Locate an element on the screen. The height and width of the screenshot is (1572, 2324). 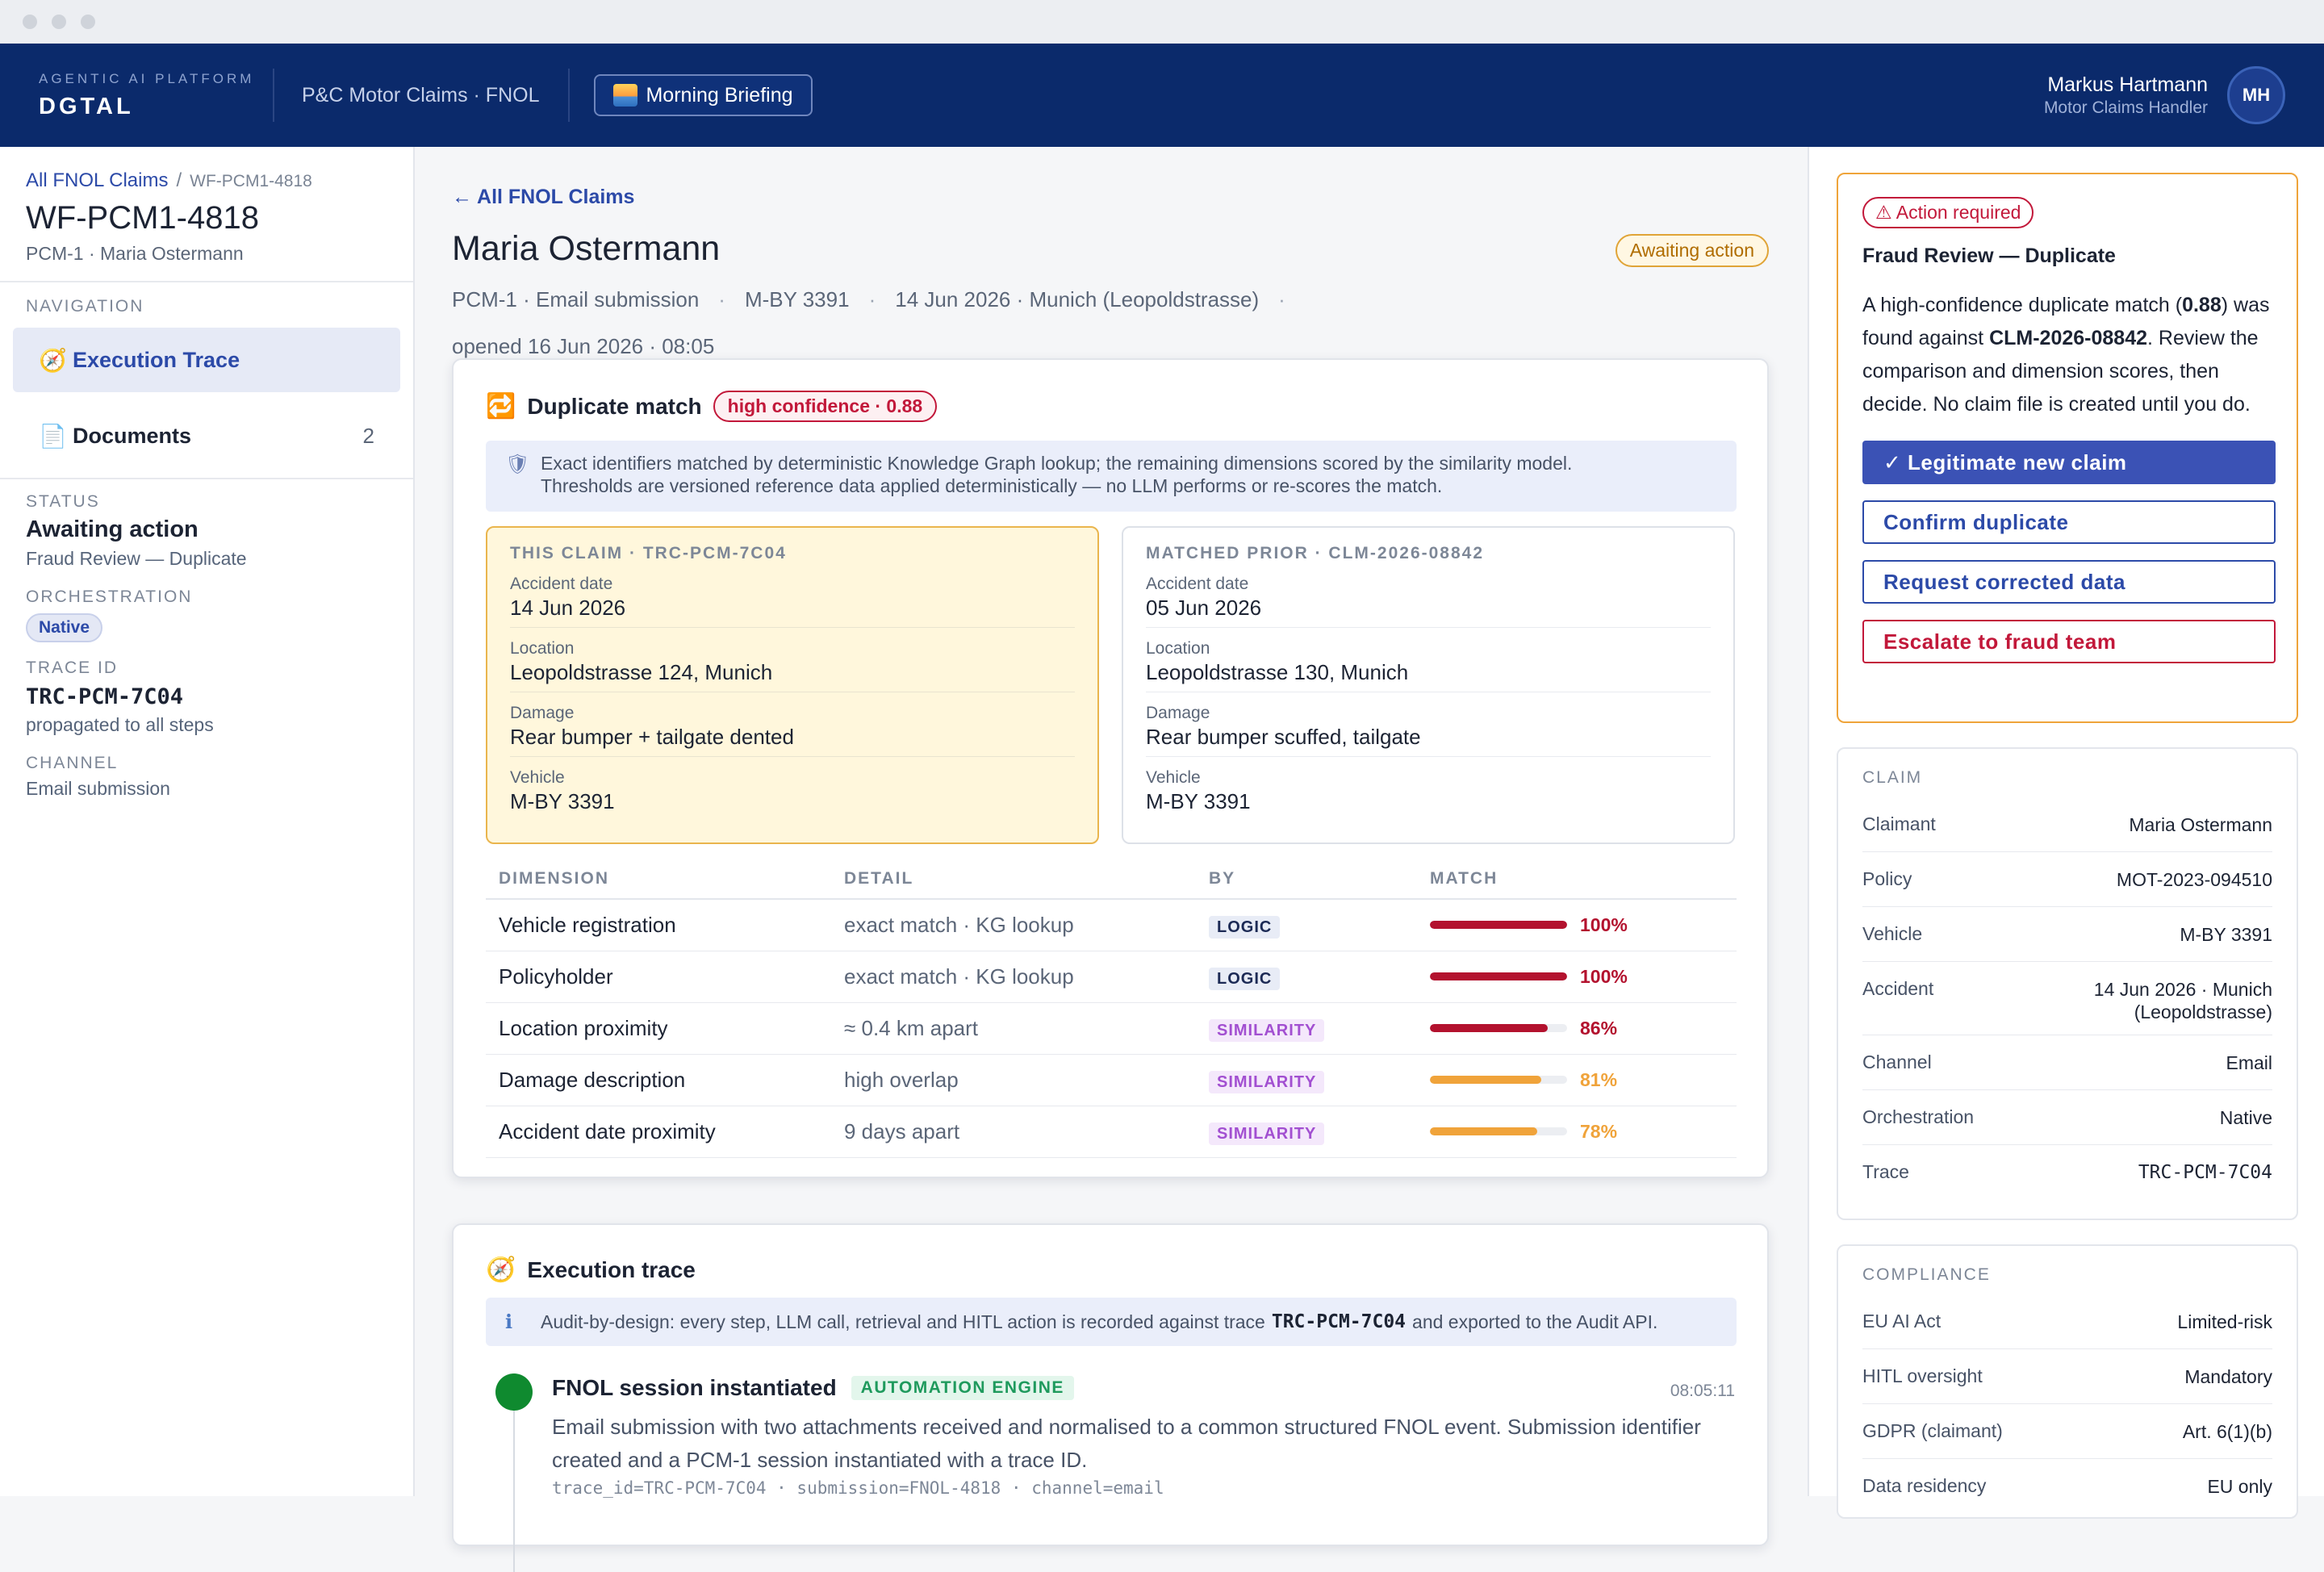
morning-briefing-button: Morning Briefing is located at coordinates (703, 95).